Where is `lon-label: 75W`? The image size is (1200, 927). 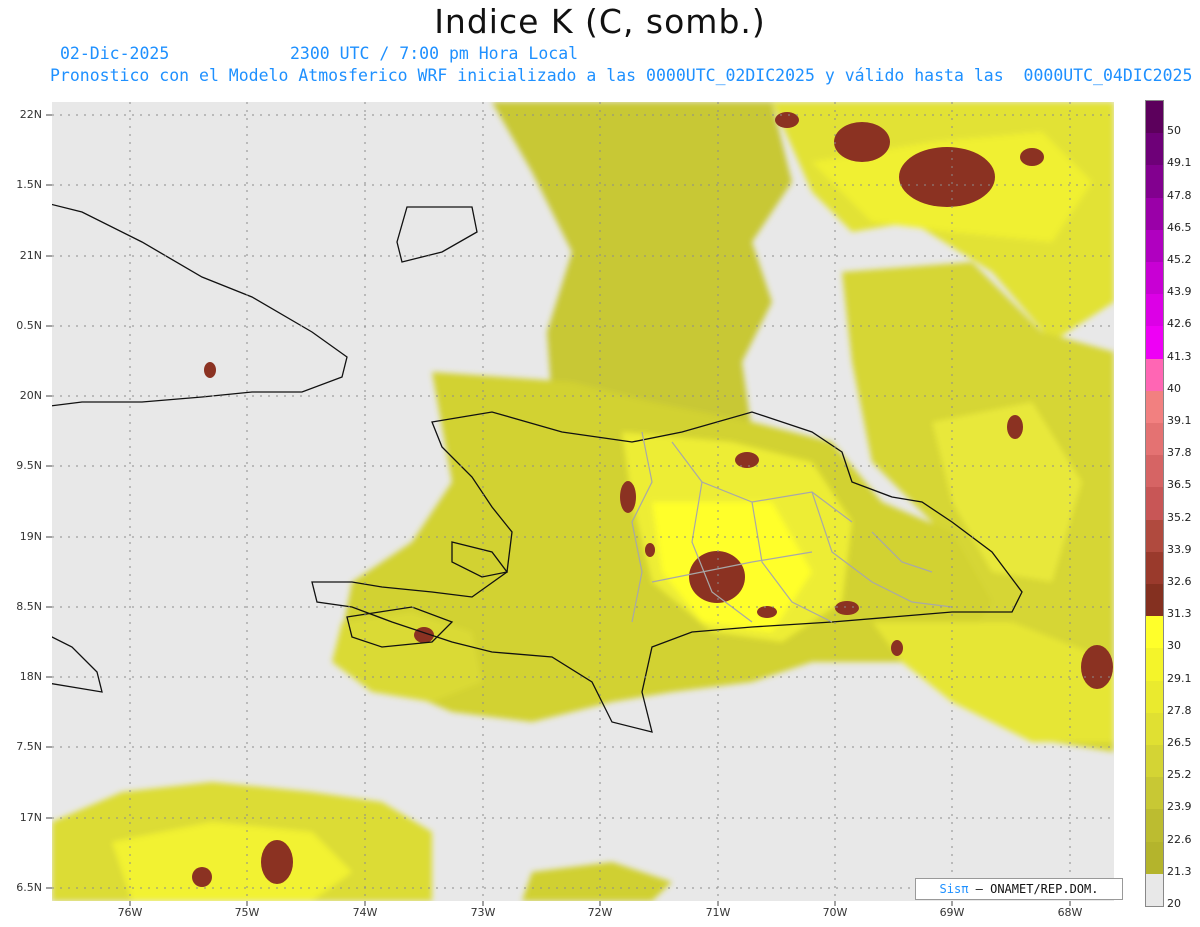 lon-label: 75W is located at coordinates (247, 912).